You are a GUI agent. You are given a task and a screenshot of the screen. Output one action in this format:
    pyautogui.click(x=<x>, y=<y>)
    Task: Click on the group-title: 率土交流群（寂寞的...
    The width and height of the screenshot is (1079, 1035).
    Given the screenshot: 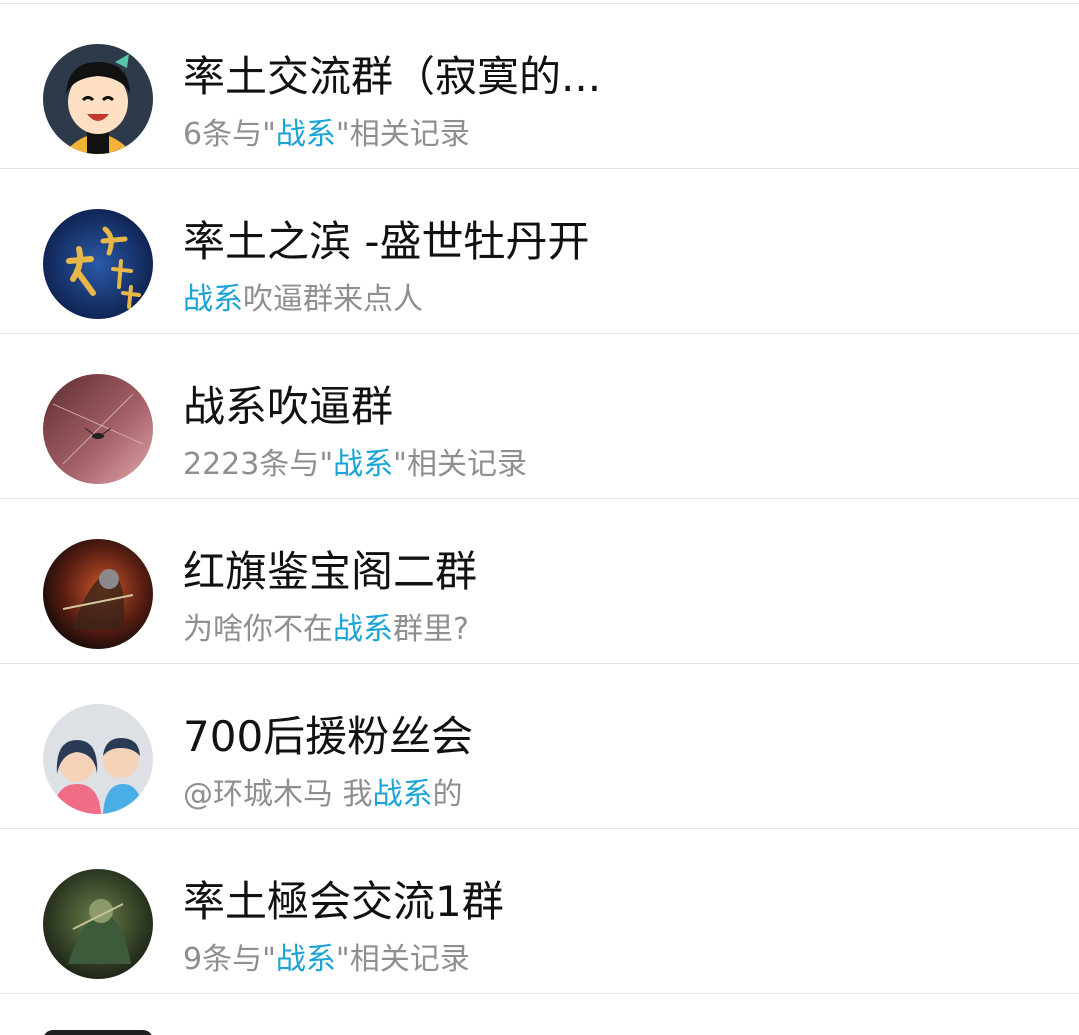 What is the action you would take?
    pyautogui.click(x=392, y=76)
    